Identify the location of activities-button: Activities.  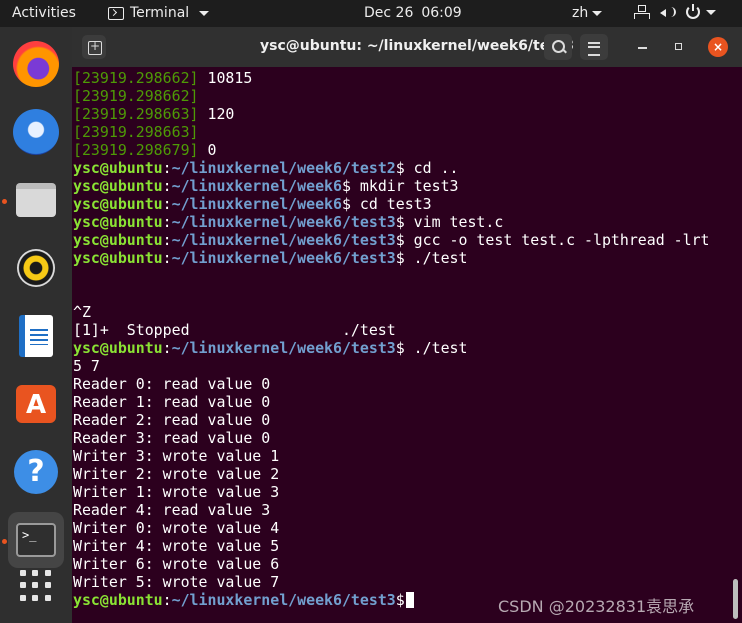
(44, 13).